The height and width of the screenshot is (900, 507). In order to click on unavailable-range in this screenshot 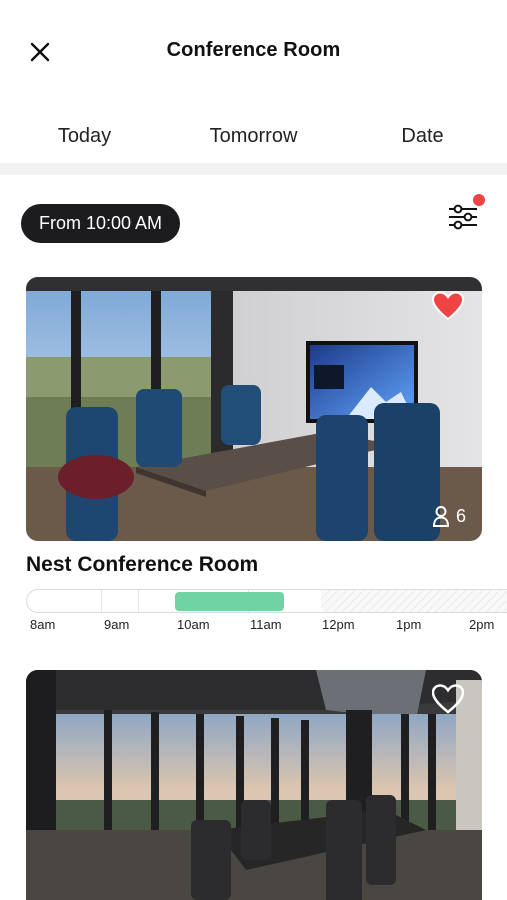, I will do `click(414, 601)`.